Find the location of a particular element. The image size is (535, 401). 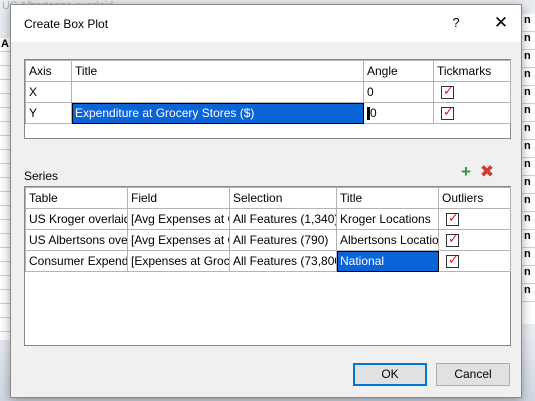

axis-label: Y is located at coordinates (33, 113).